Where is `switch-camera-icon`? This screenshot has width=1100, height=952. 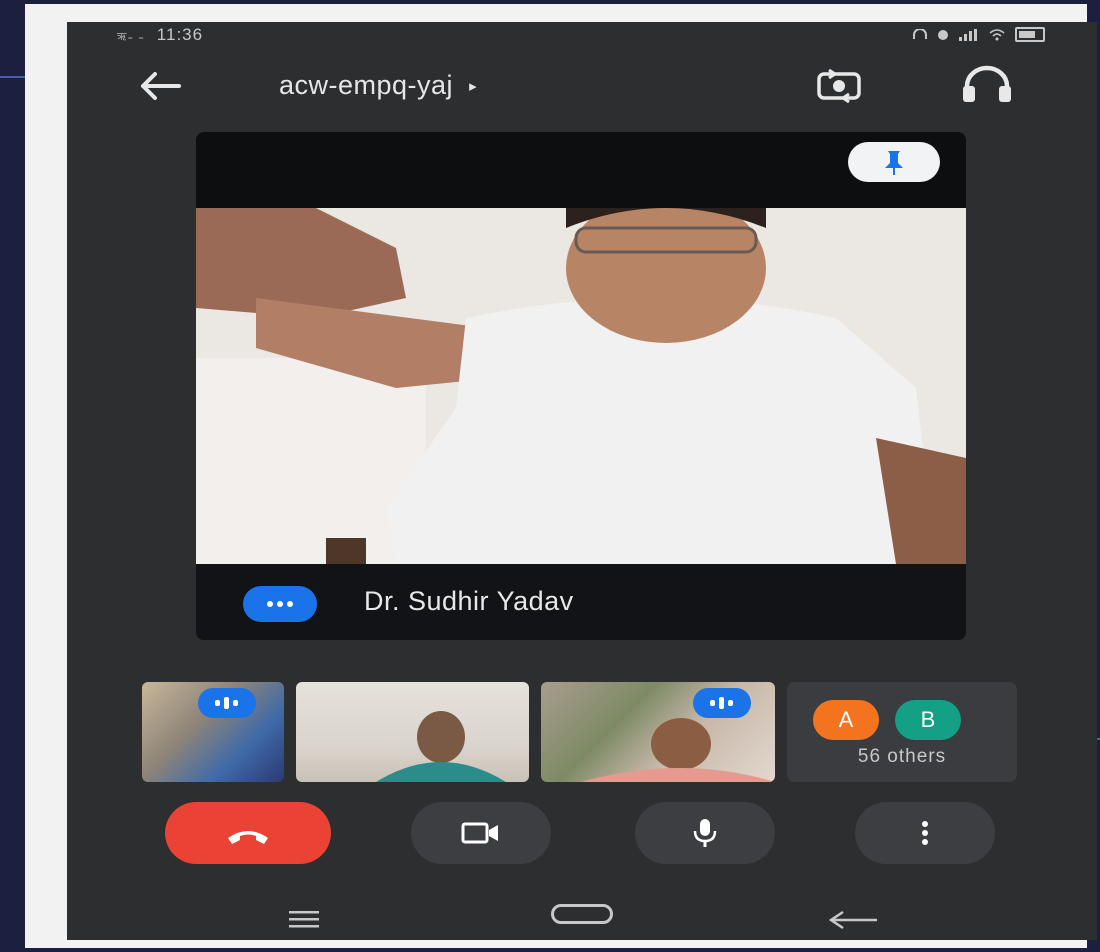 switch-camera-icon is located at coordinates (839, 86).